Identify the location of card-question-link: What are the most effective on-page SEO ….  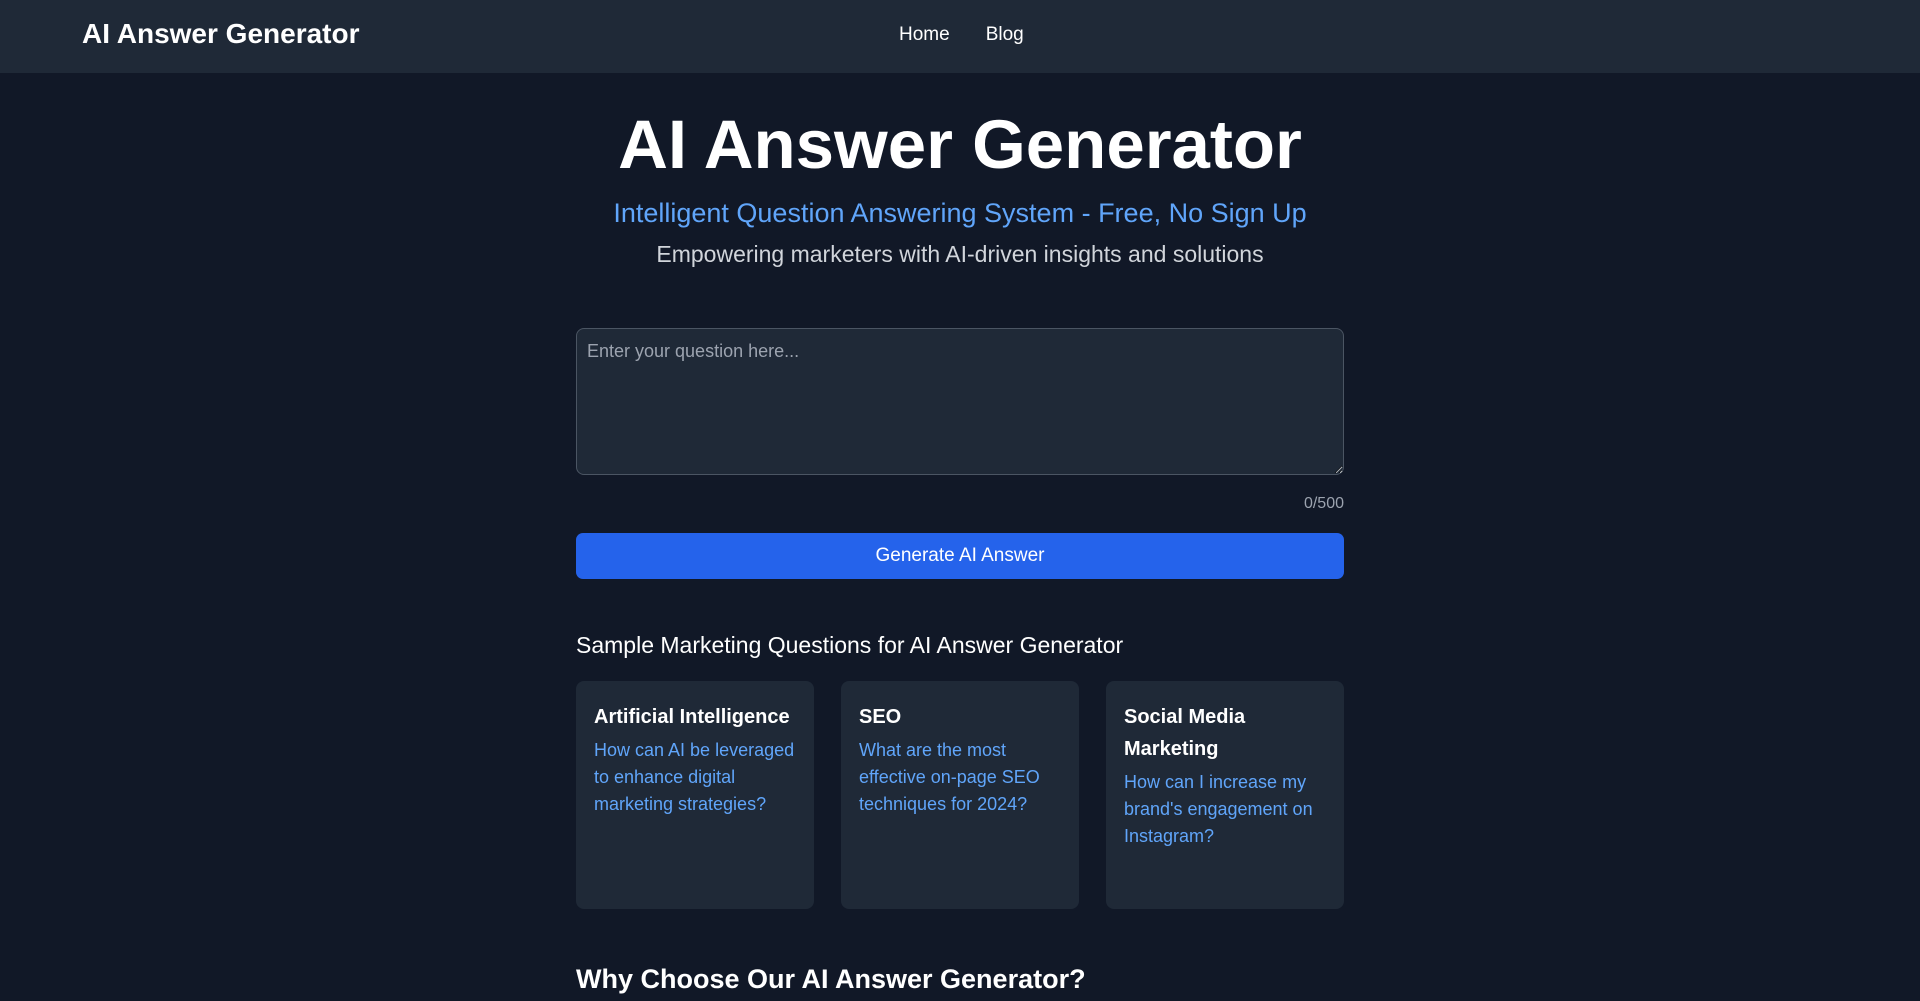
(960, 777).